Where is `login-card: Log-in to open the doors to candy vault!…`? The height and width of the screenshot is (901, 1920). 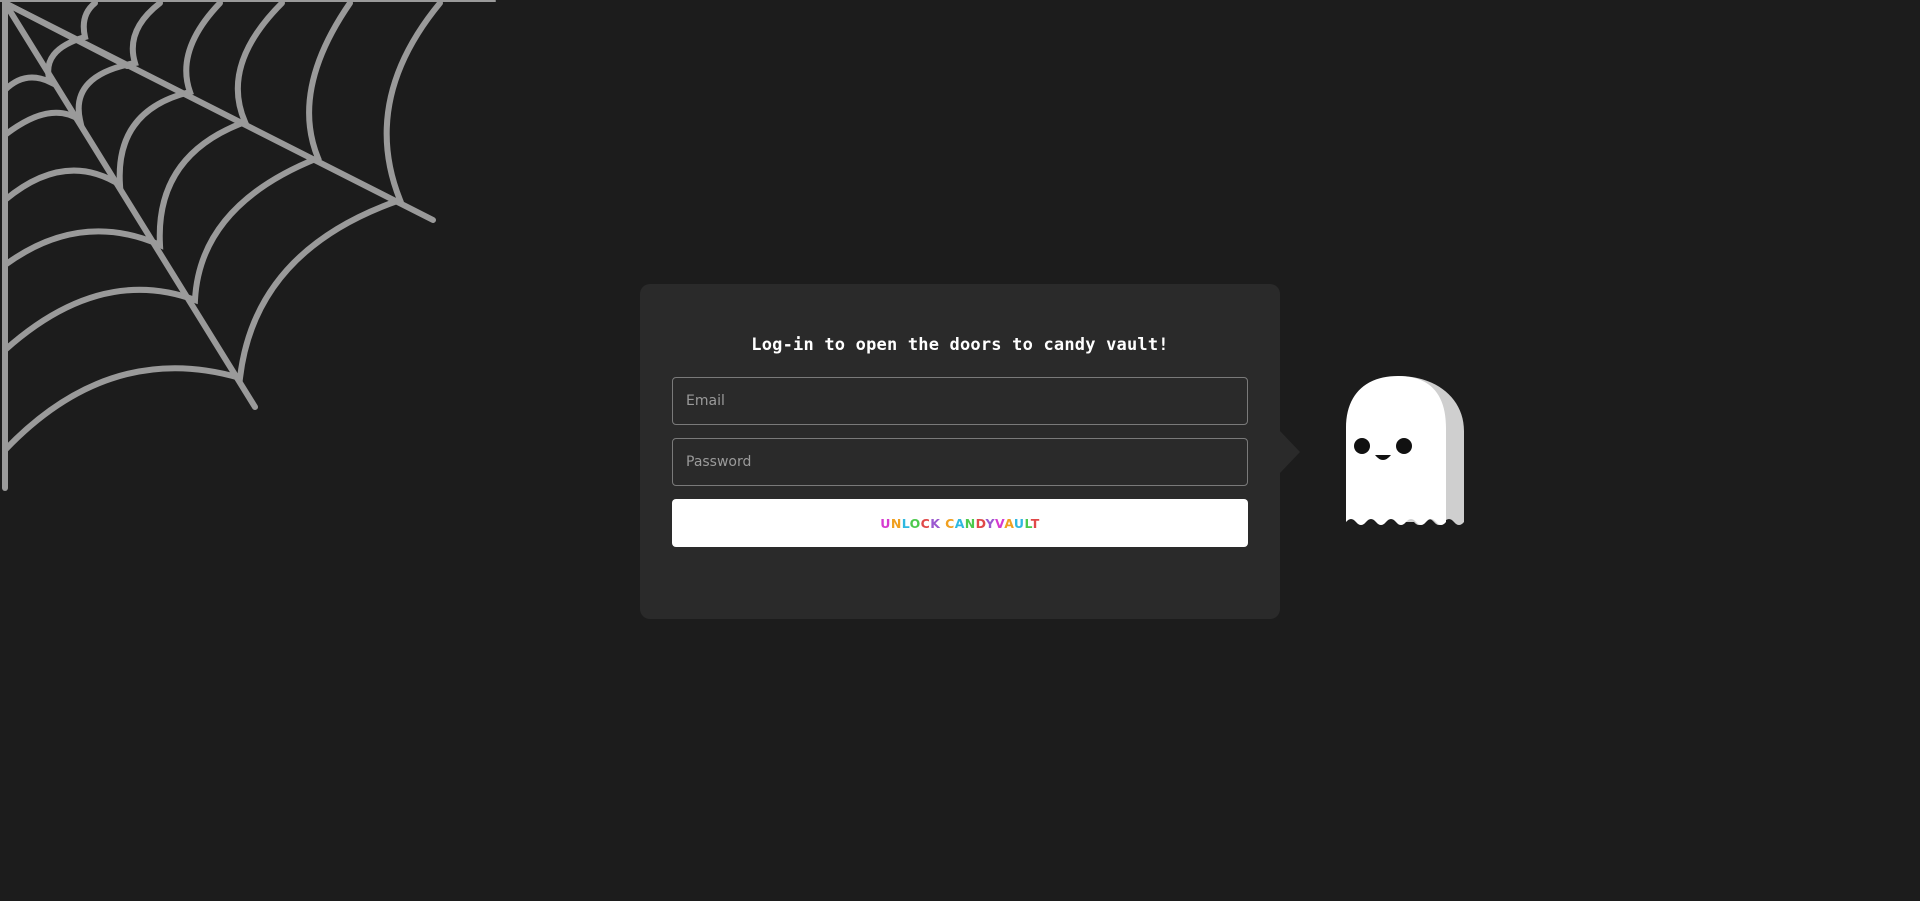
login-card: Log-in to open the doors to candy vault!… is located at coordinates (960, 451).